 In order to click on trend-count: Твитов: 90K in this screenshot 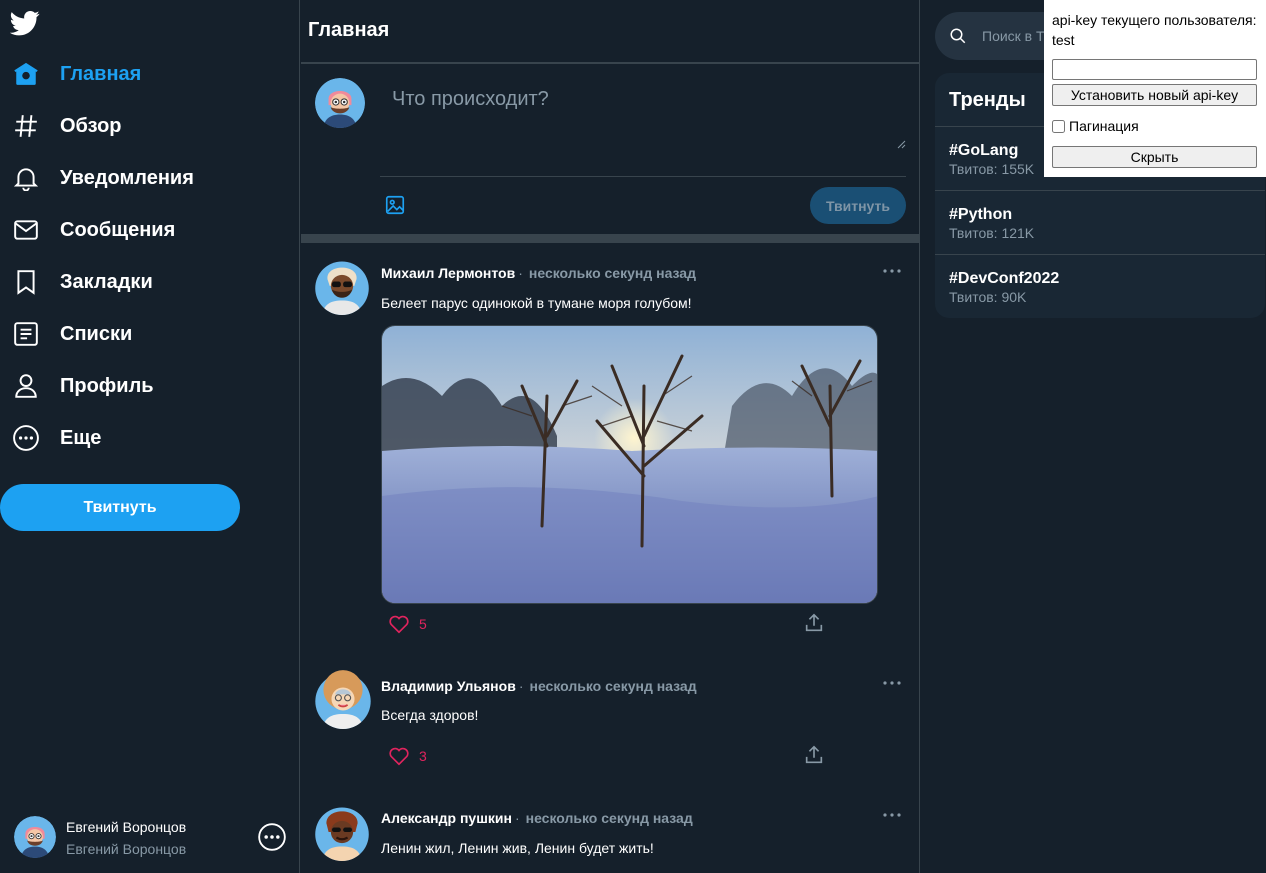, I will do `click(988, 297)`.